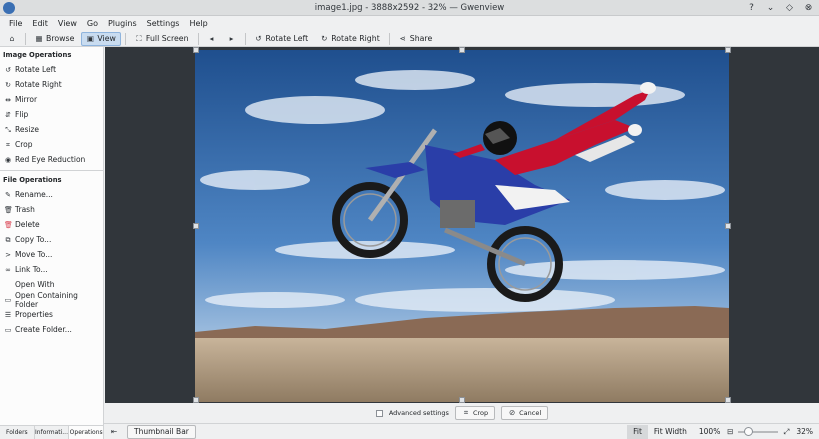  What do you see at coordinates (92, 23) in the screenshot?
I see `menu-go: Go` at bounding box center [92, 23].